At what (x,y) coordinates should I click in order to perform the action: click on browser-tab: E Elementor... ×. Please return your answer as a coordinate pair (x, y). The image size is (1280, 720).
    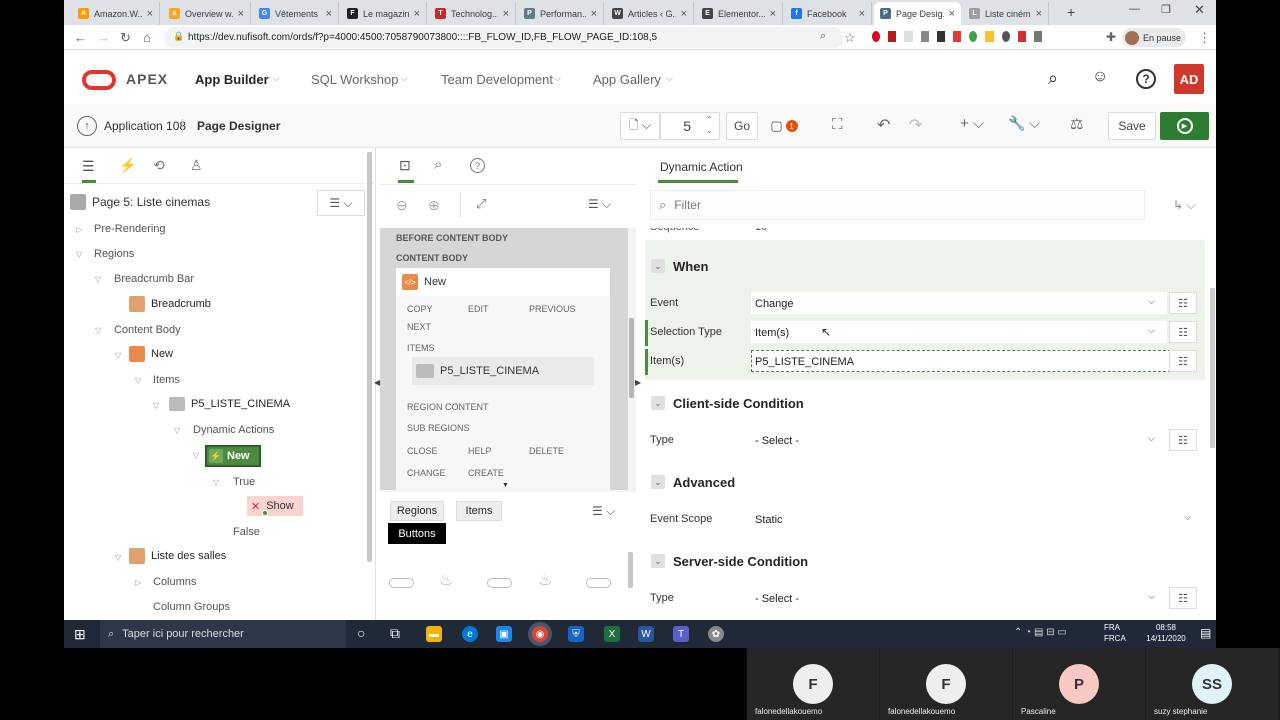
    Looking at the image, I should click on (739, 13).